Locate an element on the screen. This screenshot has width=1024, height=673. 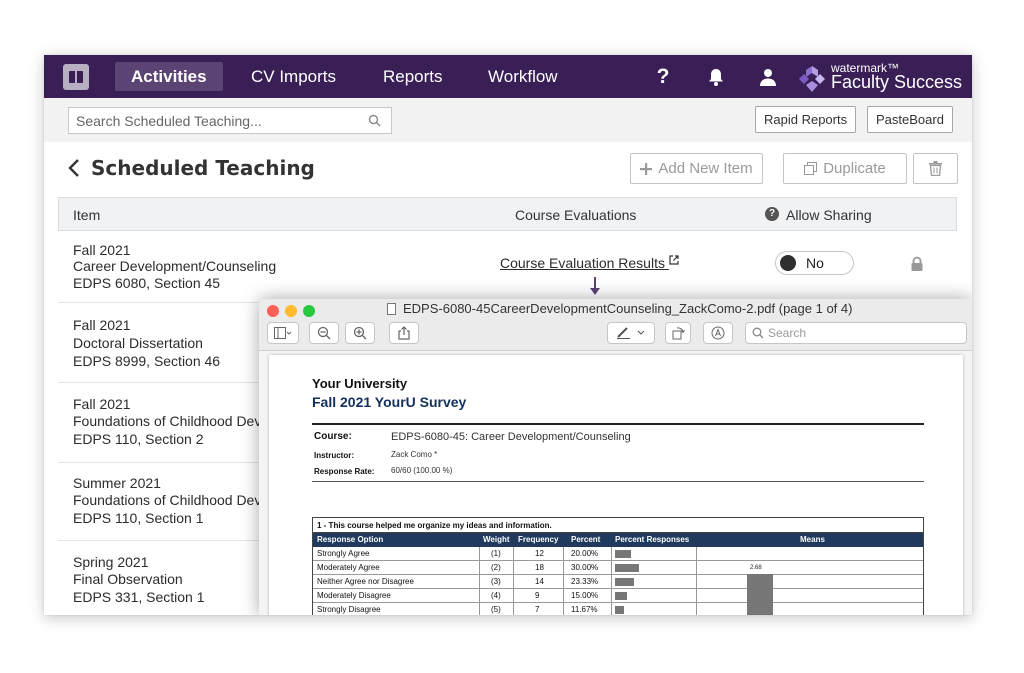
col-course-evaluations: Course Evaluations is located at coordinates (576, 215).